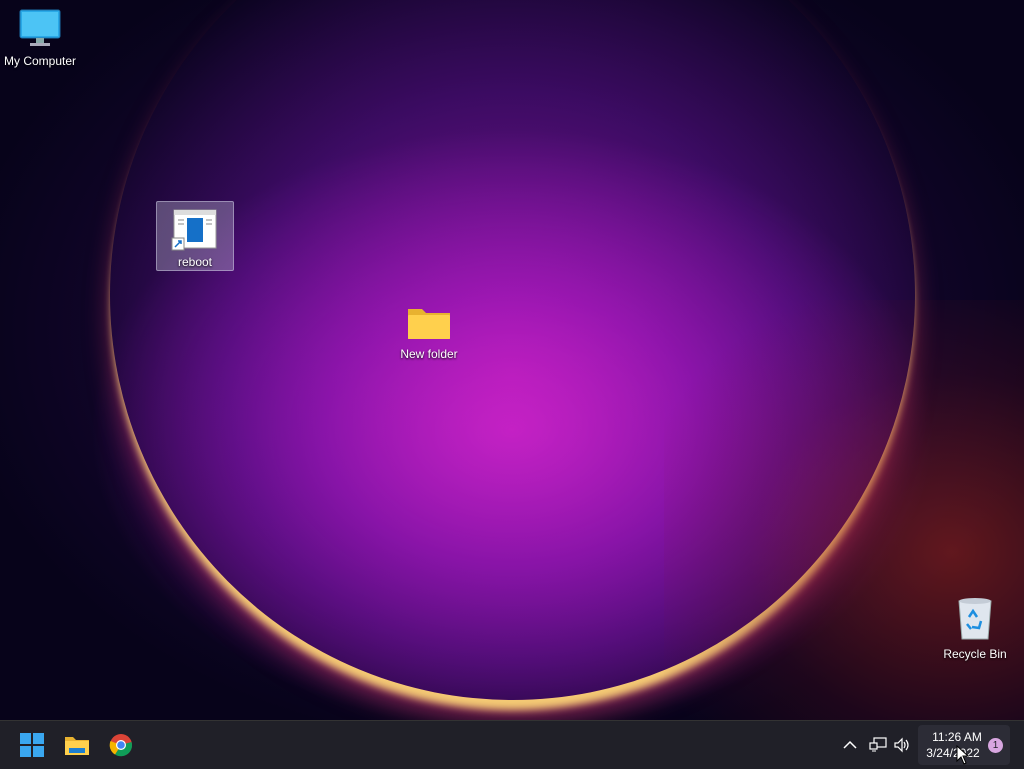 The image size is (1024, 769). I want to click on shortcut-file-icon, so click(194, 230).